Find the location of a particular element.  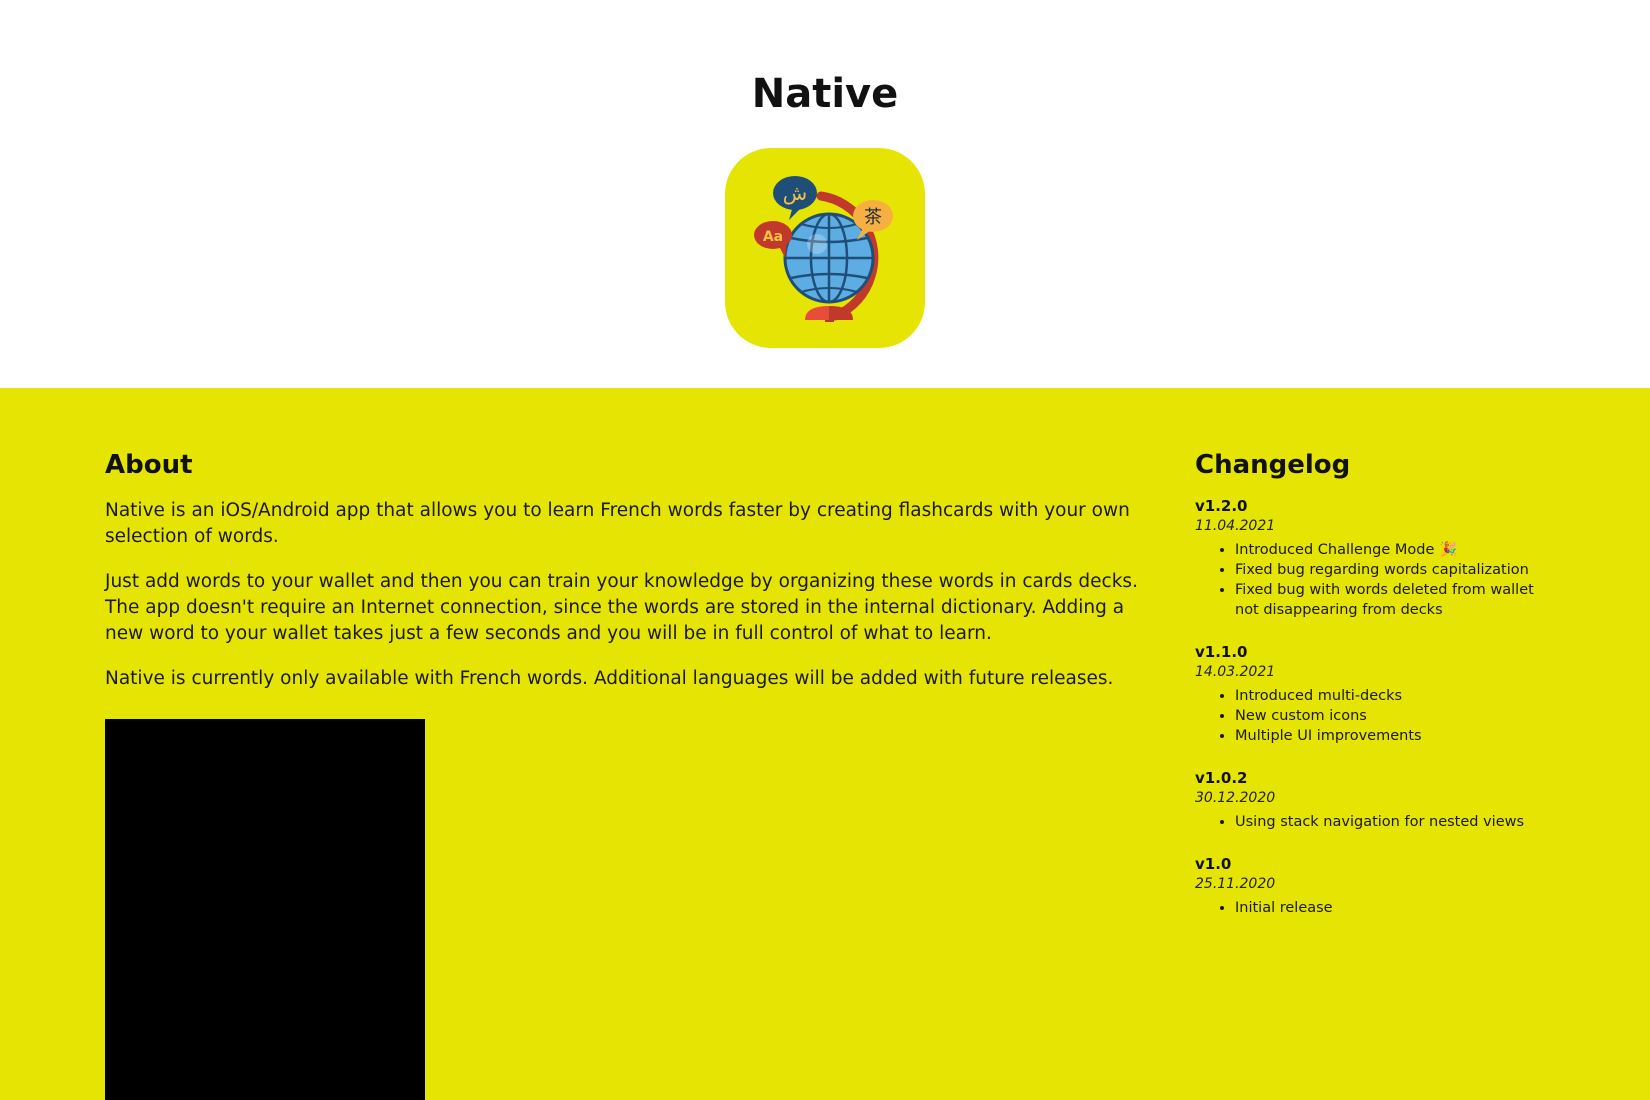

list-item: Using stack navigation for nested views is located at coordinates (1385, 822).